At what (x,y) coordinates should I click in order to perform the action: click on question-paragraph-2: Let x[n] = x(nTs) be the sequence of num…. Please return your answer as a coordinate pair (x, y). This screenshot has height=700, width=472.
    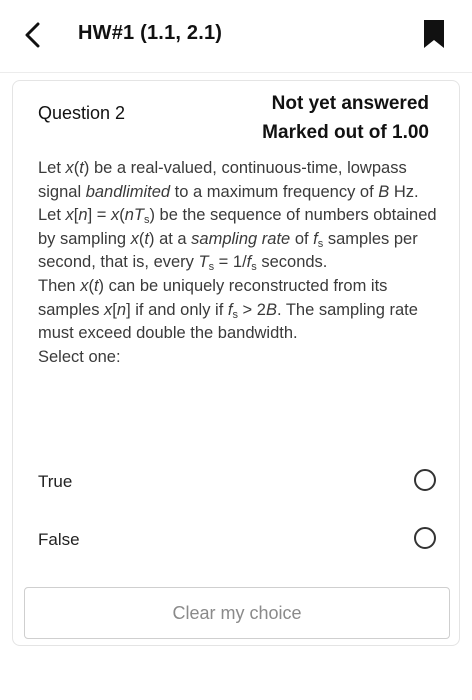
    Looking at the image, I should click on (237, 240).